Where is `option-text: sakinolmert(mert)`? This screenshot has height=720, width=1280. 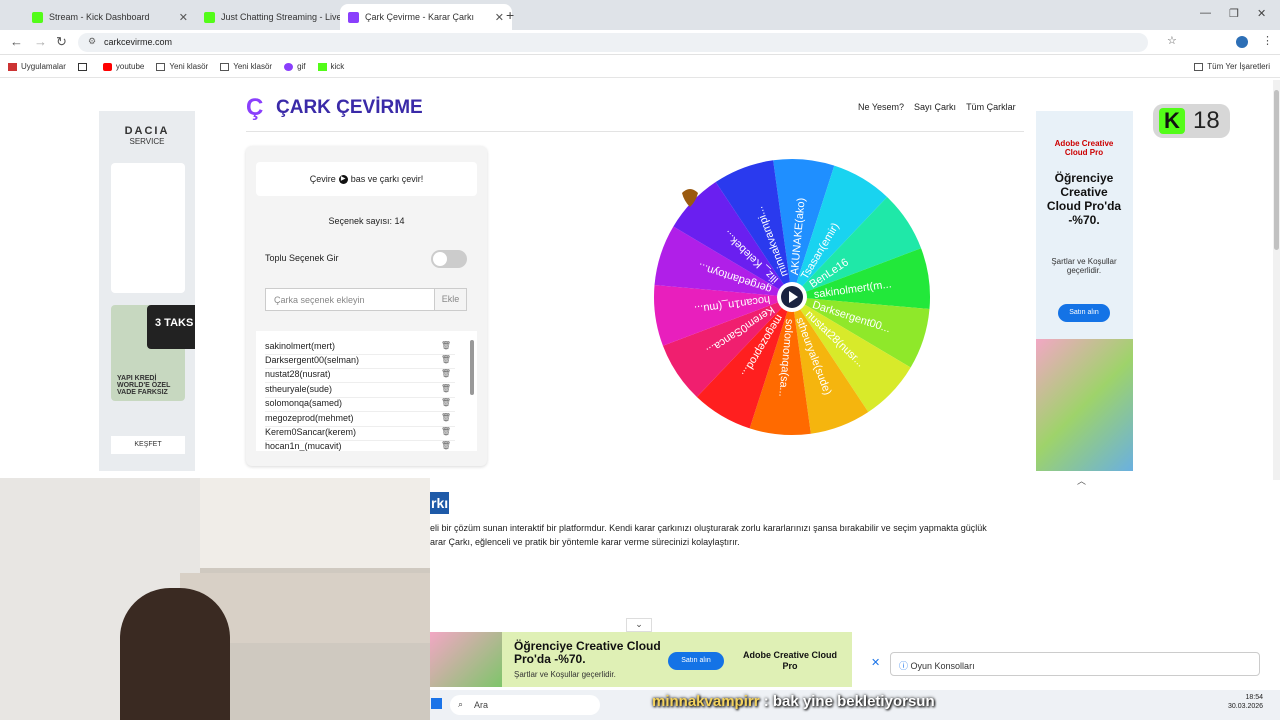
option-text: sakinolmert(mert) is located at coordinates (300, 346).